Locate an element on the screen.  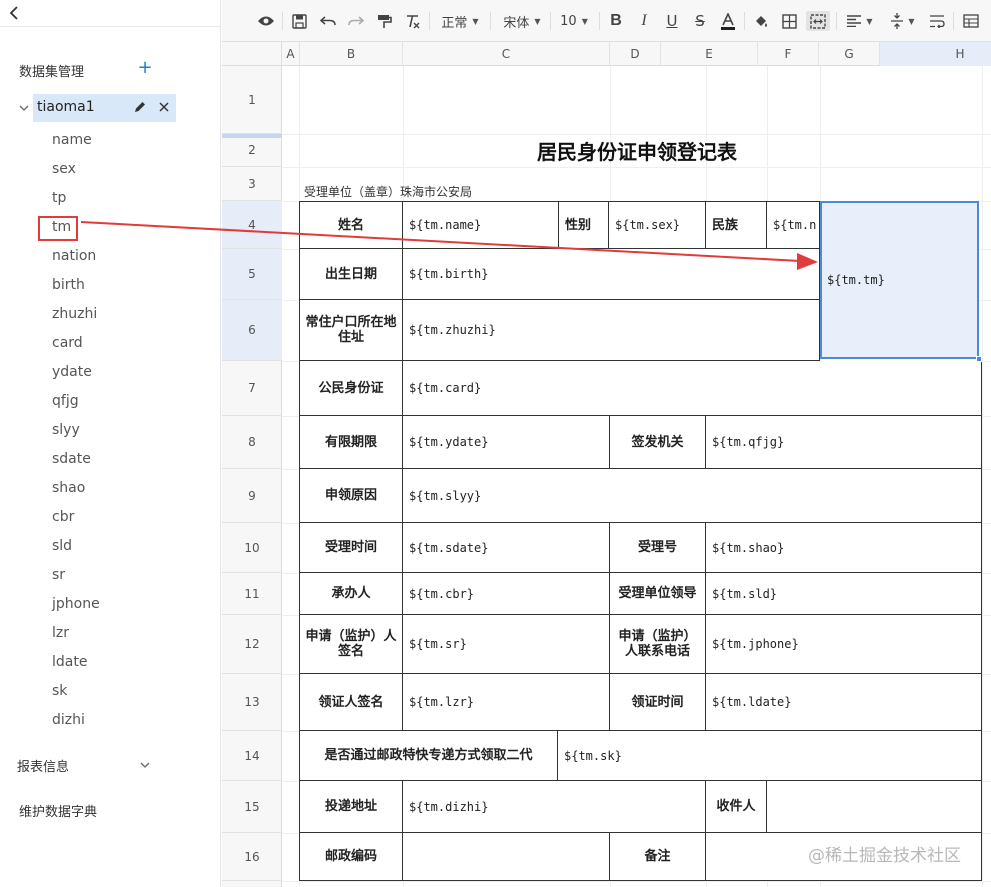
value-reason: ${tm.slyy} is located at coordinates (692, 496).